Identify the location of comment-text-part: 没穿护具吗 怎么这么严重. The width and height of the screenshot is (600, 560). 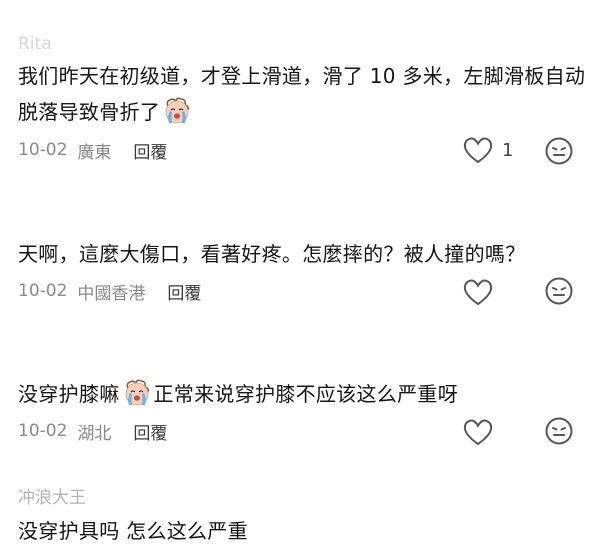
(133, 531).